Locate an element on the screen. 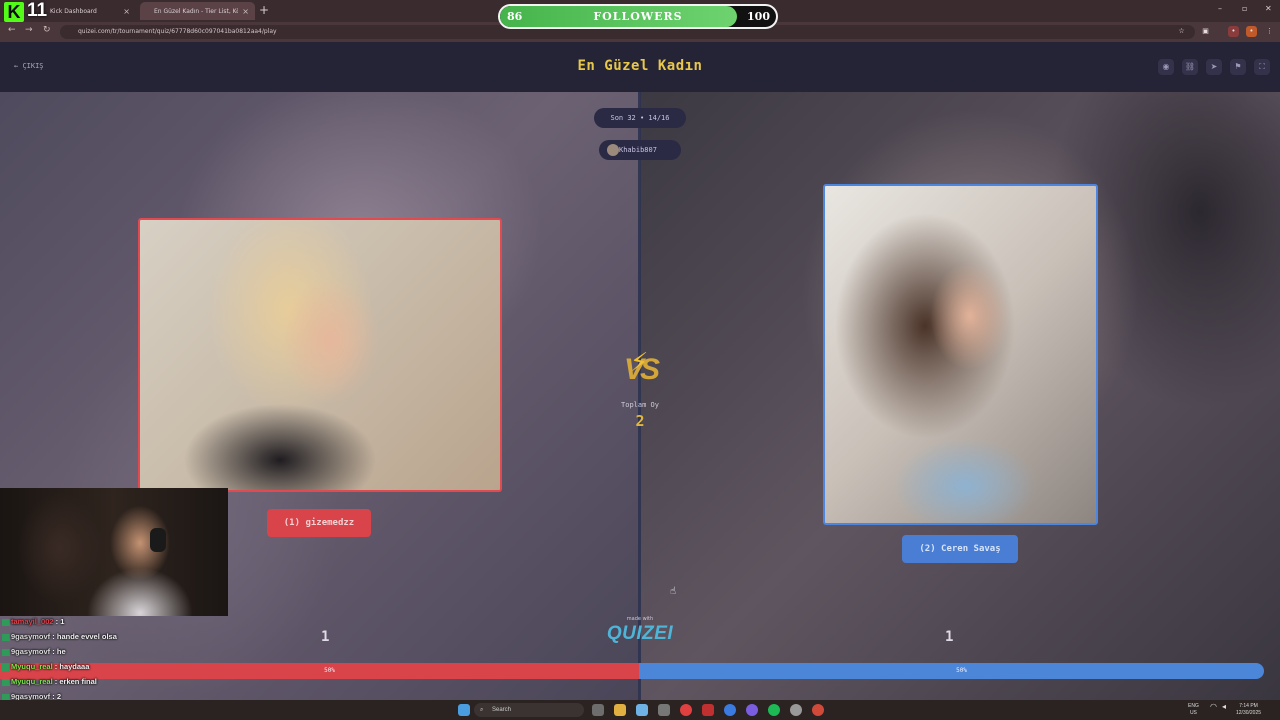 This screenshot has height=720, width=1280. page-title: En Güzel Kadın is located at coordinates (640, 66).